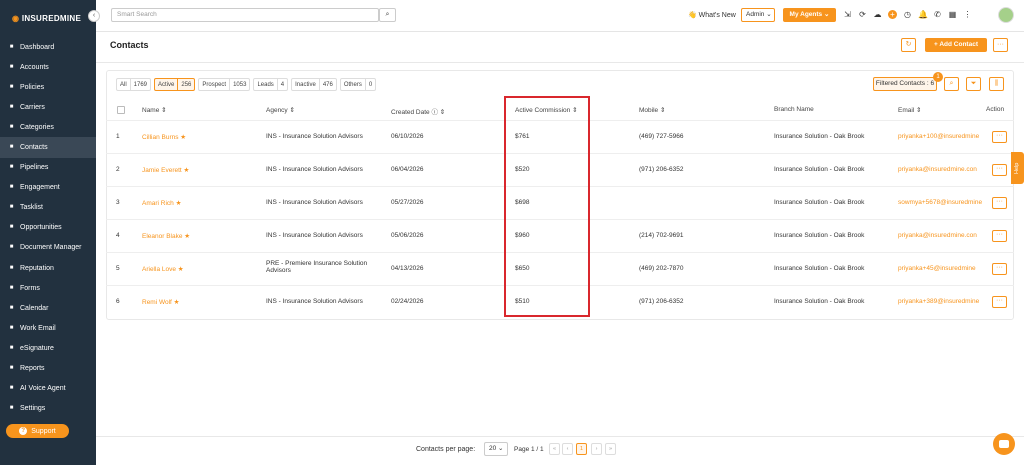 The width and height of the screenshot is (1024, 465). What do you see at coordinates (938, 301) in the screenshot?
I see `email-link: priyanka+389@insuredmine` at bounding box center [938, 301].